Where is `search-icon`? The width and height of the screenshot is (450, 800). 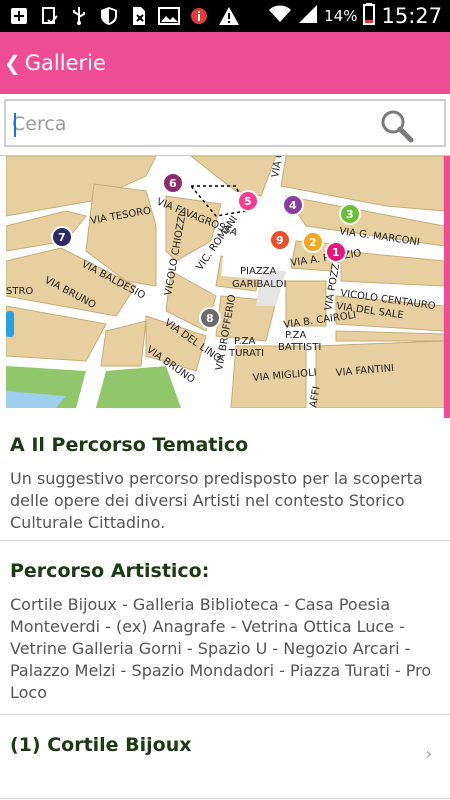
search-icon is located at coordinates (397, 126).